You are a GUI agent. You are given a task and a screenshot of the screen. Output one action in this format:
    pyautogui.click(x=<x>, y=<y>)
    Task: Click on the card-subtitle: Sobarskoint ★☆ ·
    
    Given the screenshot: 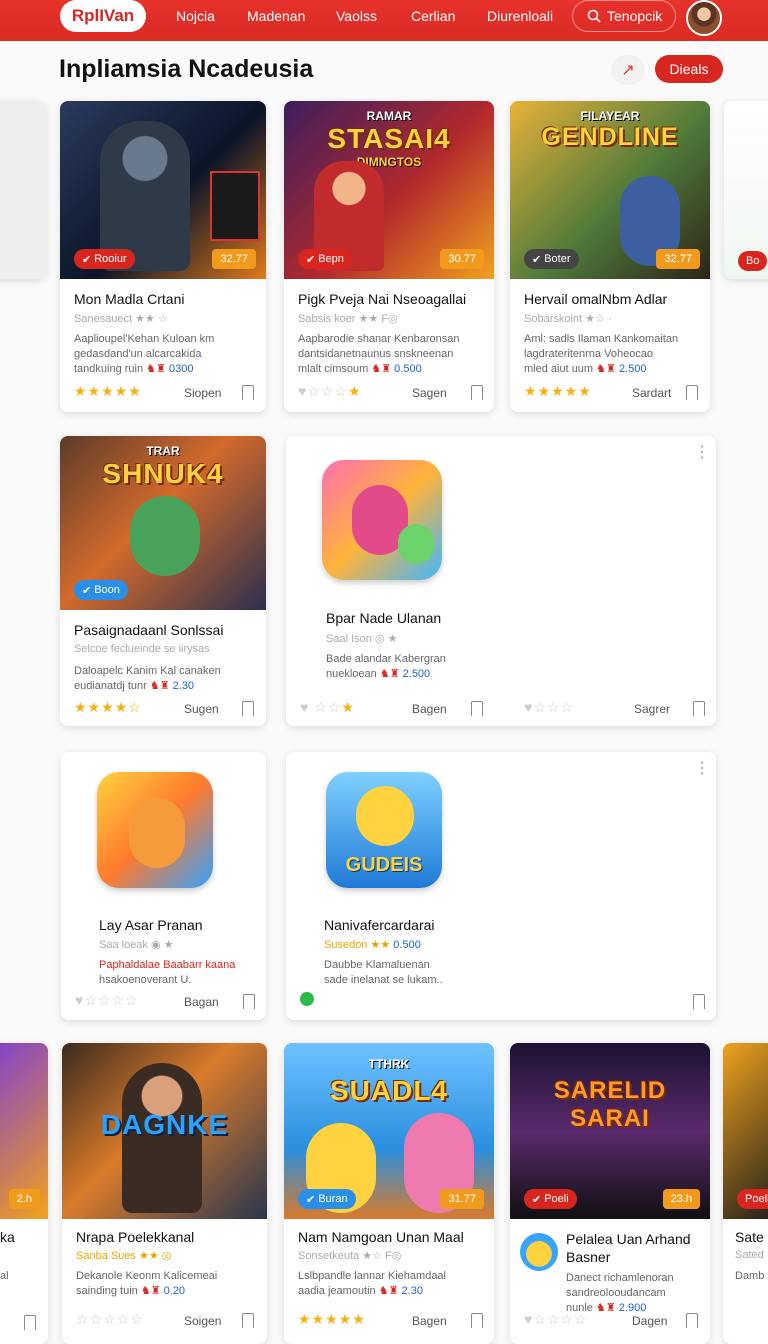 What is the action you would take?
    pyautogui.click(x=568, y=319)
    